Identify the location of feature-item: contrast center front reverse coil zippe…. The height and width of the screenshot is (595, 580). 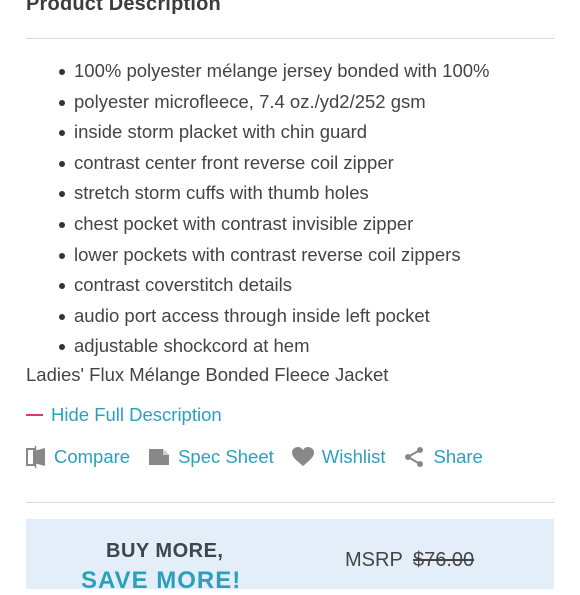
(306, 163).